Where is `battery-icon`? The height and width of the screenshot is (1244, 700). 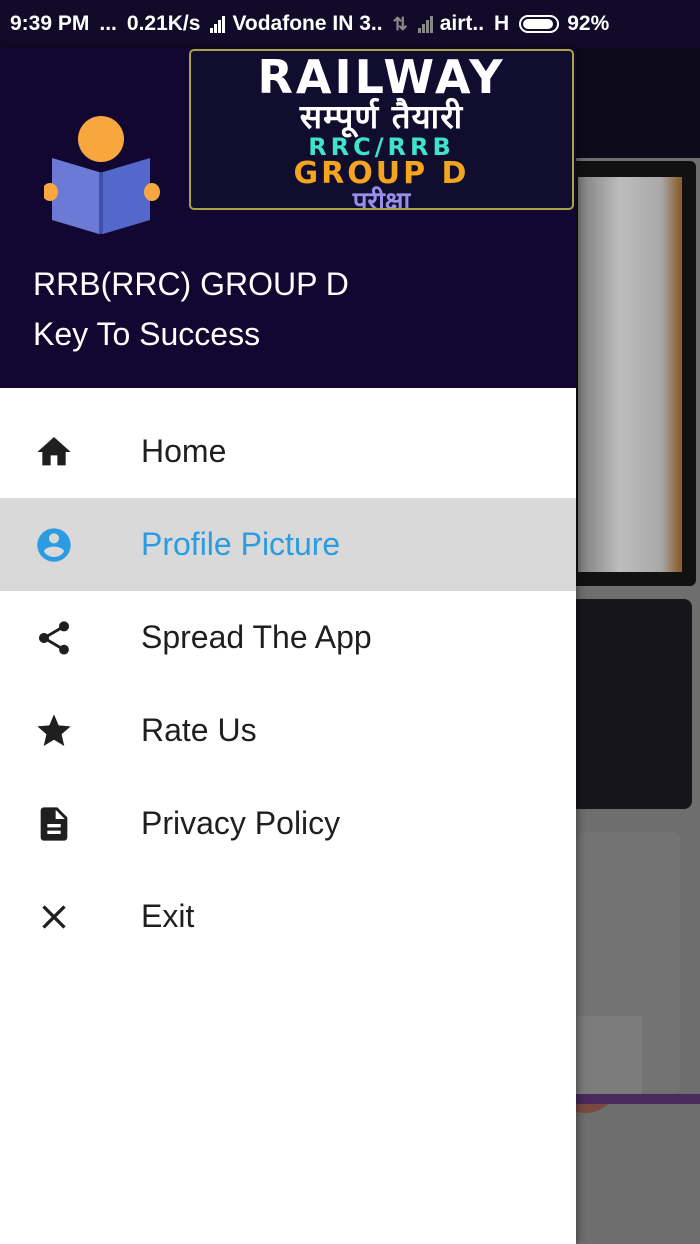 battery-icon is located at coordinates (539, 24).